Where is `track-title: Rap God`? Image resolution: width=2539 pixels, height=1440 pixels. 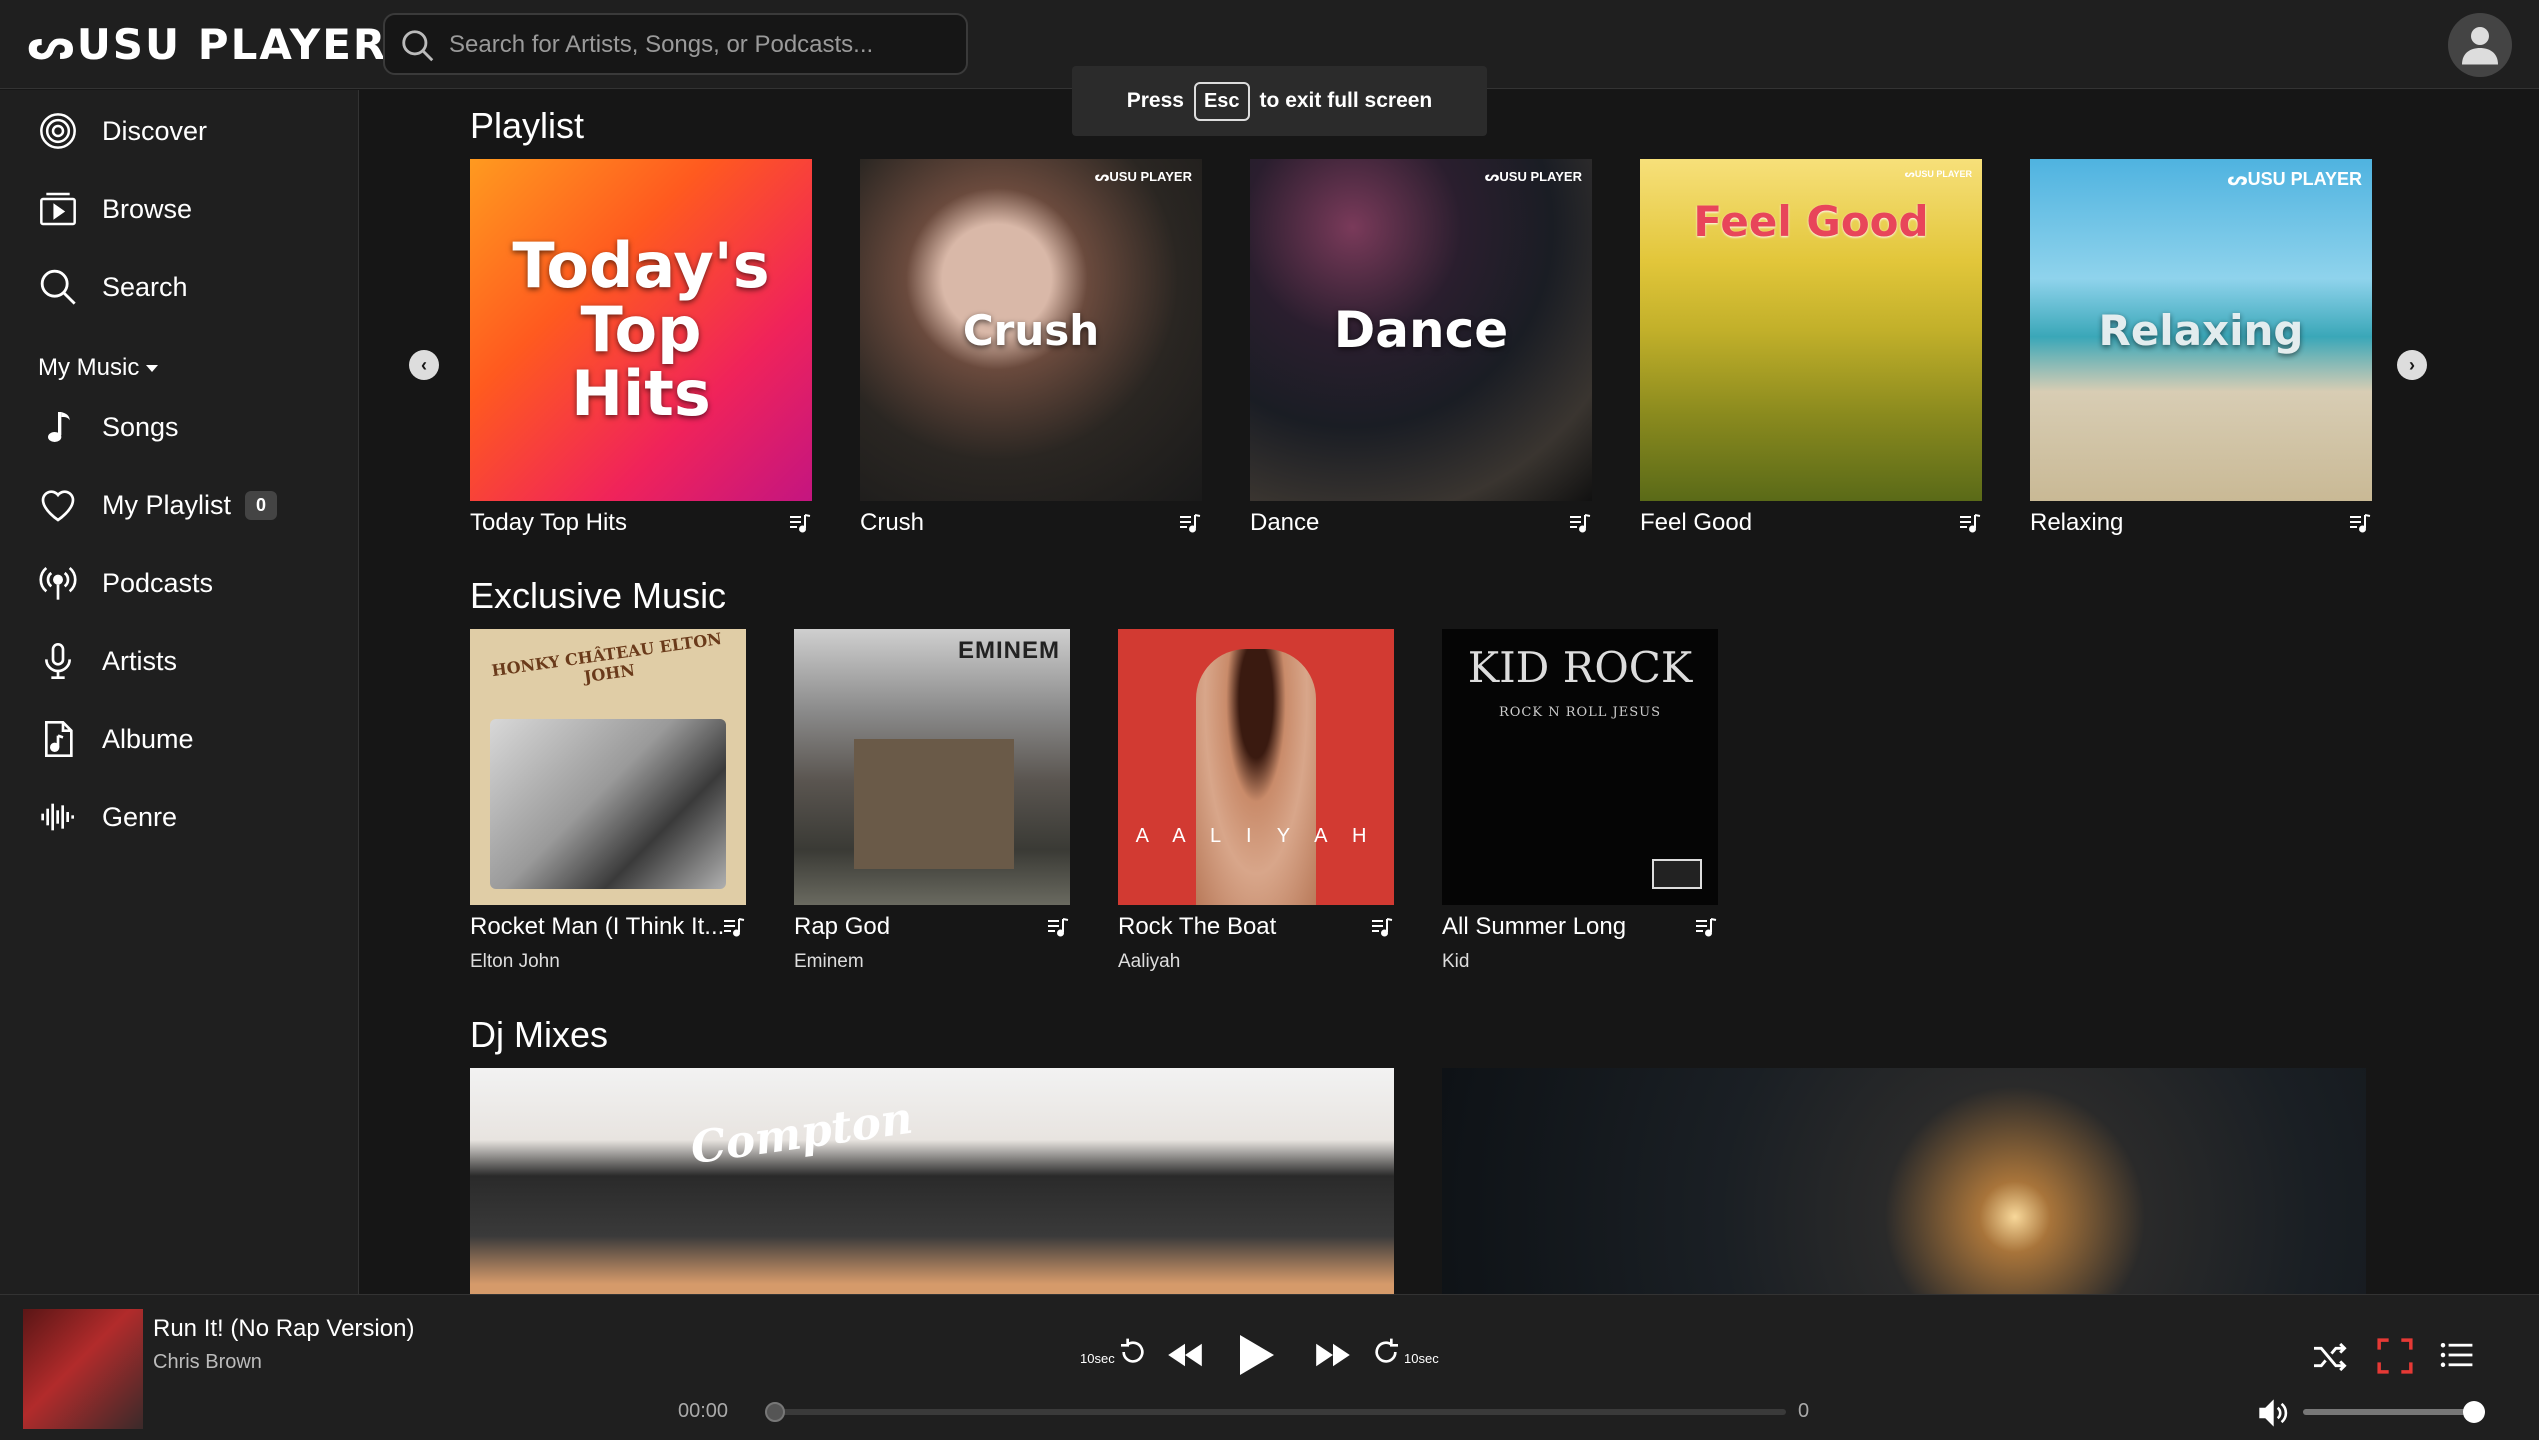
track-title: Rap God is located at coordinates (842, 926).